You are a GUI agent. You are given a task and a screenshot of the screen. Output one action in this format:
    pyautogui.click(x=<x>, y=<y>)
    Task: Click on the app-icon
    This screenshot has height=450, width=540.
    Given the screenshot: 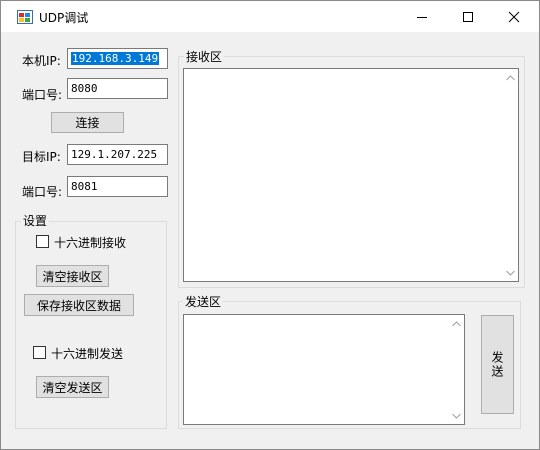 What is the action you would take?
    pyautogui.click(x=25, y=17)
    